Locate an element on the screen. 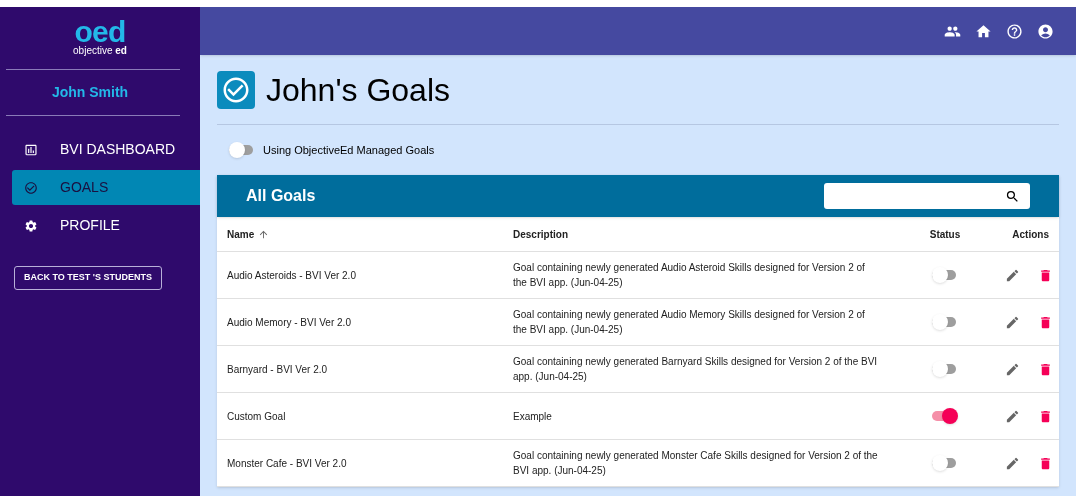  nav-item: GOALS is located at coordinates (106, 187).